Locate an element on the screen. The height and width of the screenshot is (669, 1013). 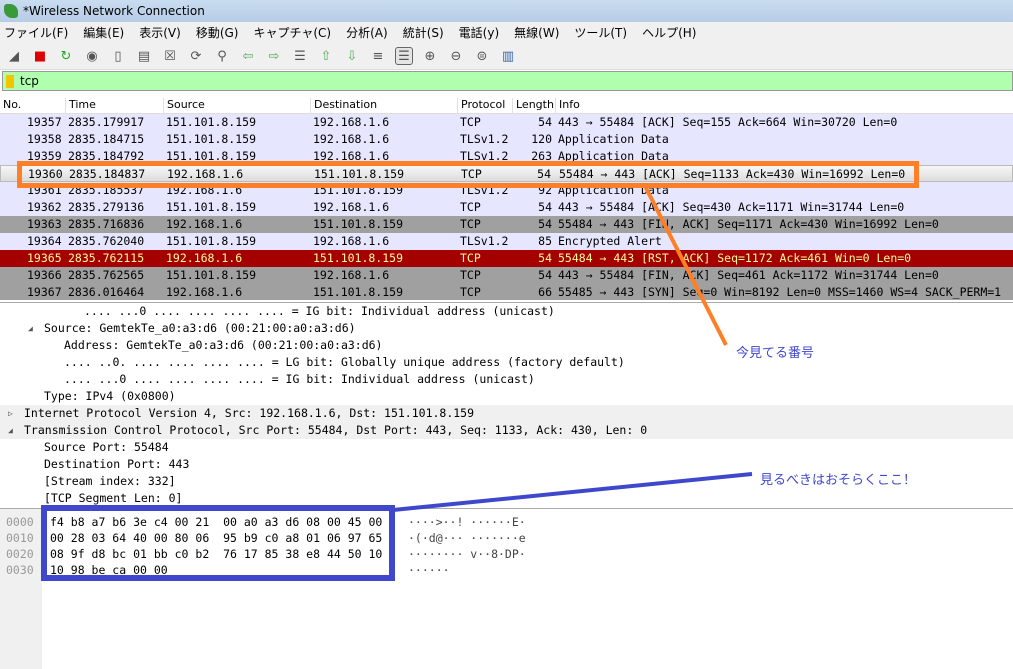
bytes-note: 見るべきはおそらくここ！ is located at coordinates (838, 480).